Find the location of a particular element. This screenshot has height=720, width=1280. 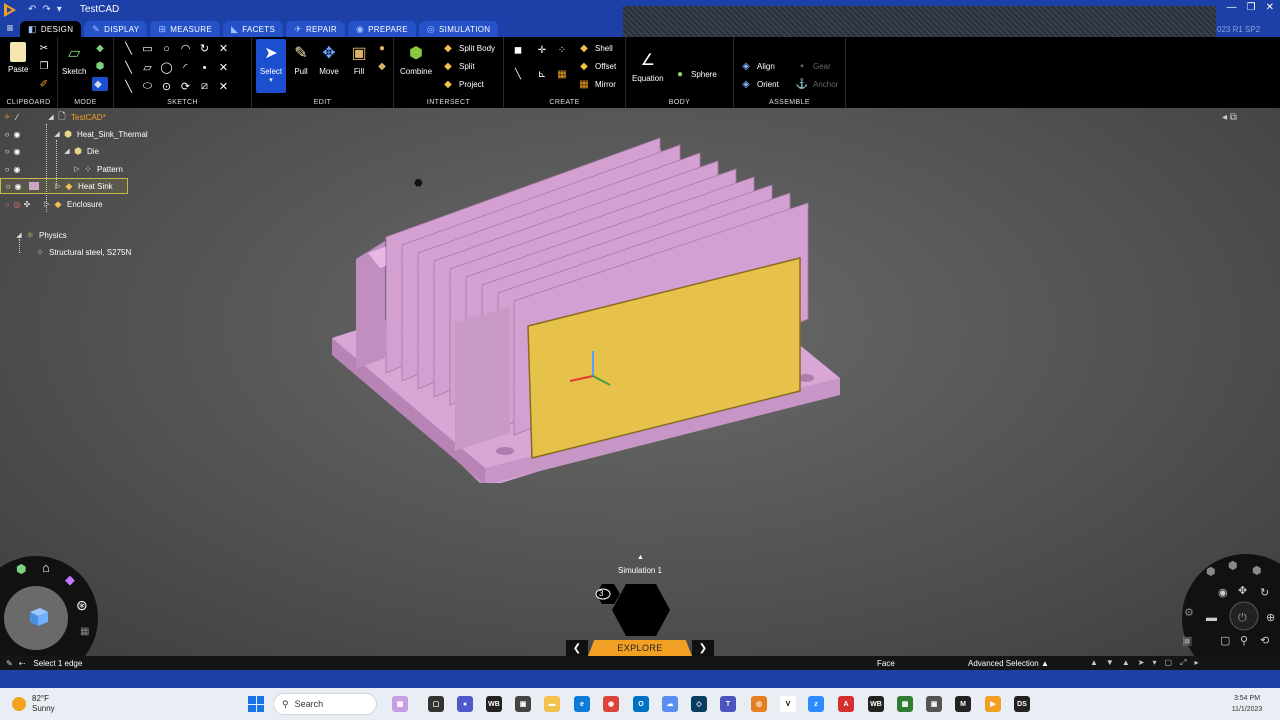

tab-facets: ◣ Facets is located at coordinates (253, 29).